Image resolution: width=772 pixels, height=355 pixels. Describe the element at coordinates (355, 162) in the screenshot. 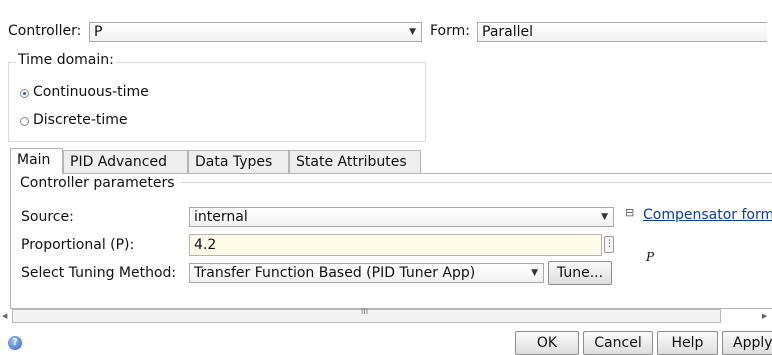

I see `tab-state-attributes: State Attributes` at that location.